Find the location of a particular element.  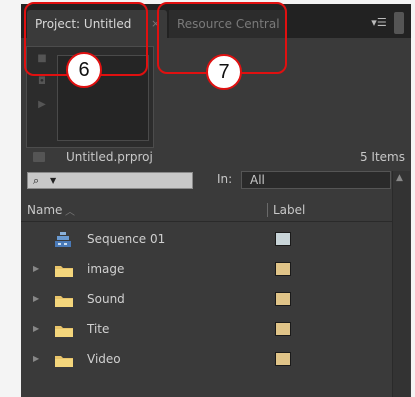

sequence-icon is located at coordinates (63, 239).